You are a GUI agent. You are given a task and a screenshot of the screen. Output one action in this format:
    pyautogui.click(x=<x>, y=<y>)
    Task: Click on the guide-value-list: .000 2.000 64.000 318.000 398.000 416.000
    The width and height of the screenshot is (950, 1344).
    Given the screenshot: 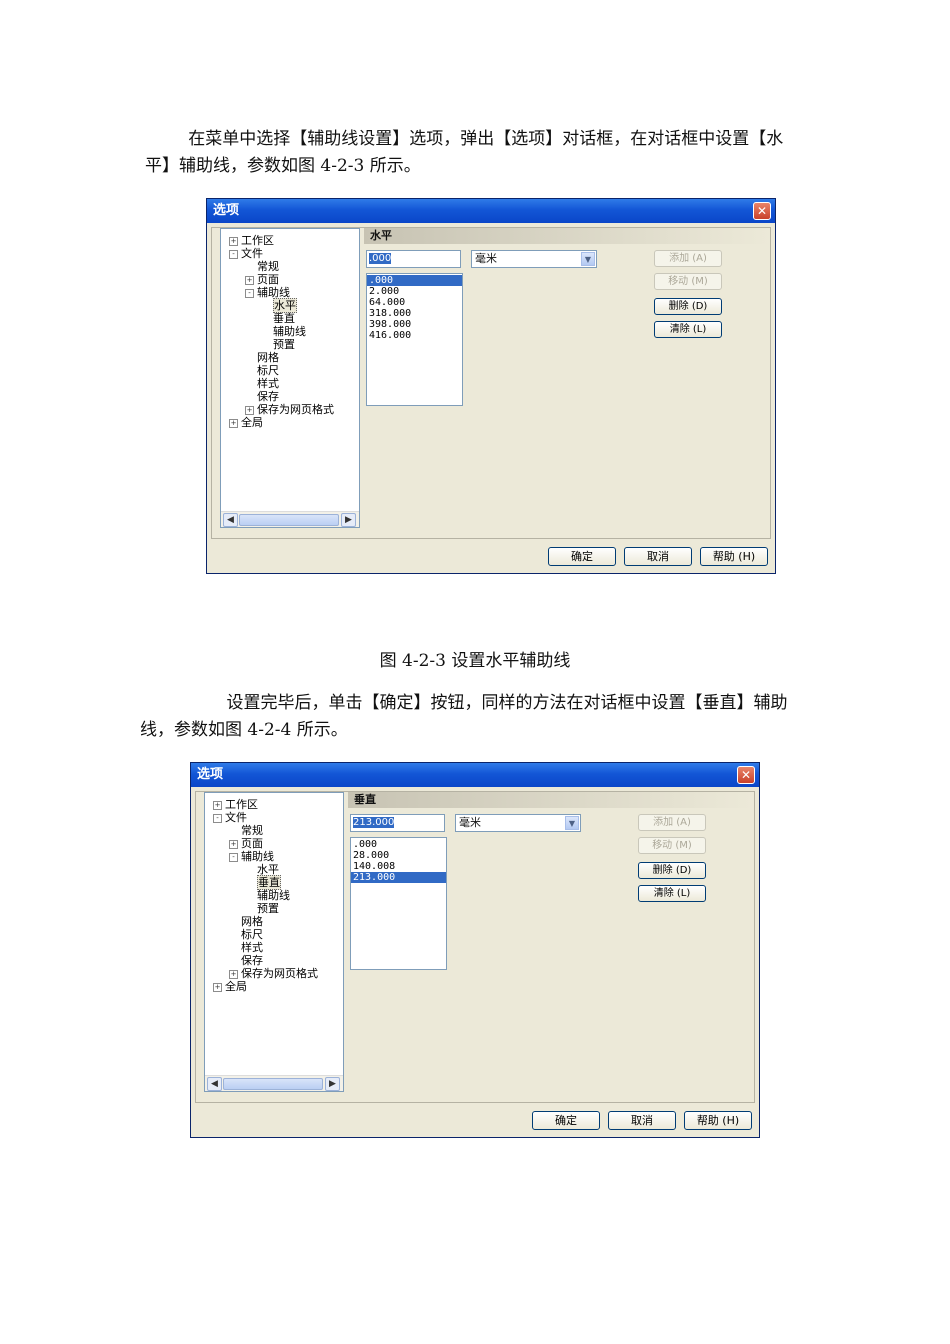 What is the action you would take?
    pyautogui.click(x=414, y=339)
    